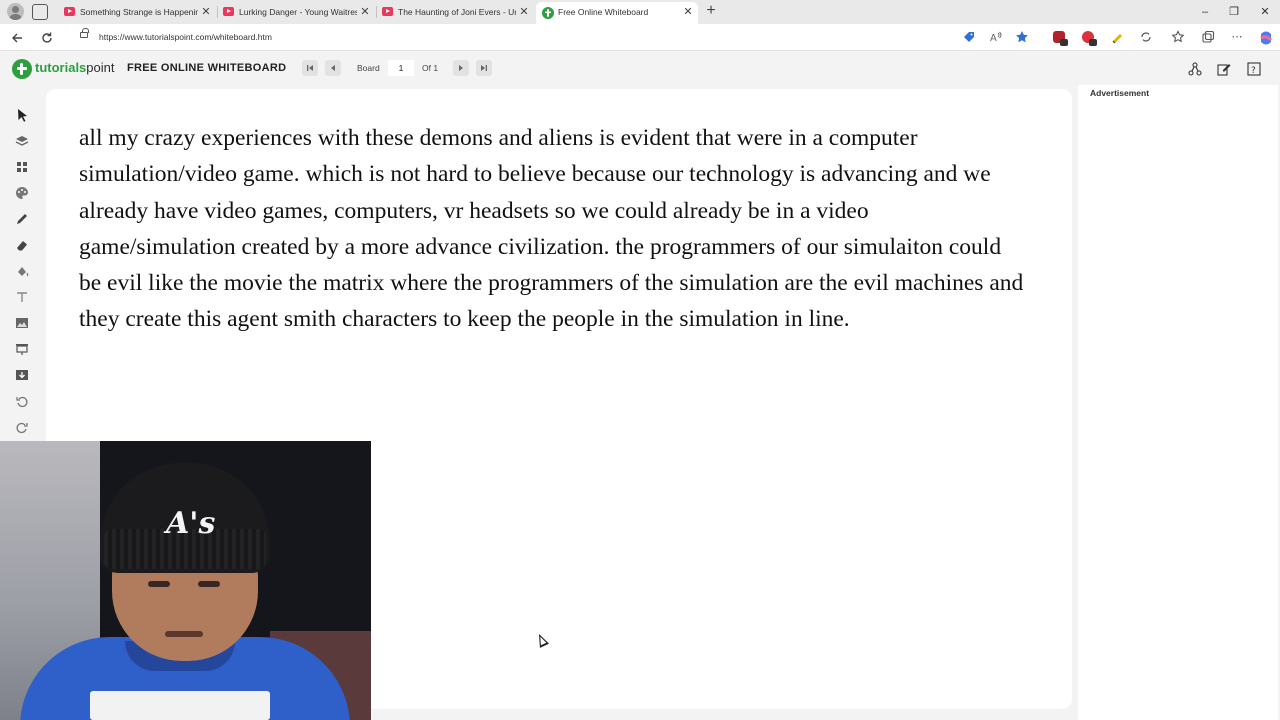 The height and width of the screenshot is (720, 1280). Describe the element at coordinates (461, 68) in the screenshot. I see `next-board-button` at that location.